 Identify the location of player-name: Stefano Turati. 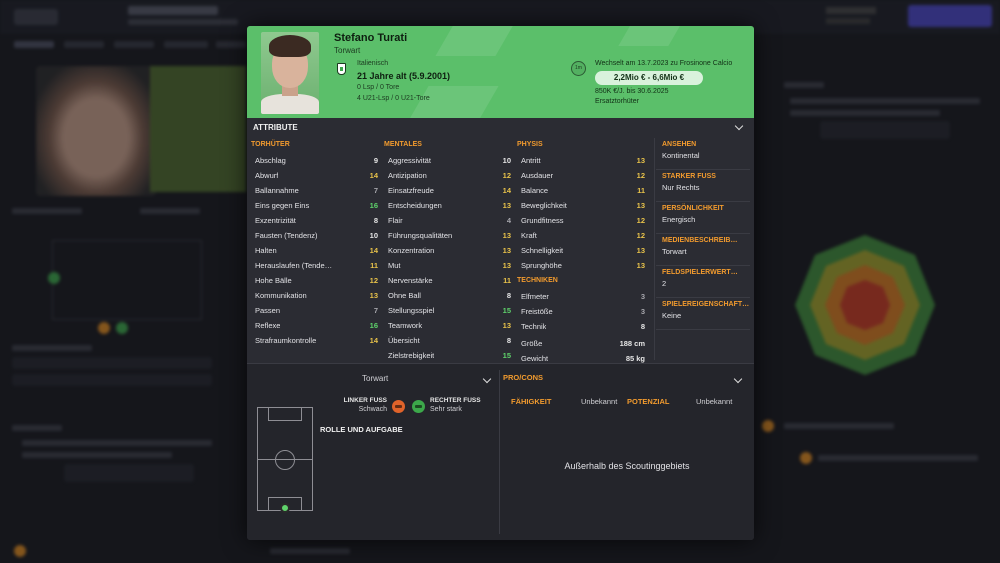
(370, 38).